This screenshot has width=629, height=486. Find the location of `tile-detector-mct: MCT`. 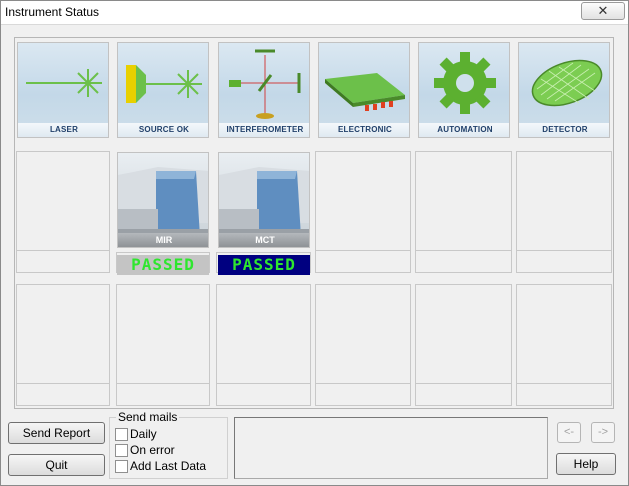

tile-detector-mct: MCT is located at coordinates (264, 200).